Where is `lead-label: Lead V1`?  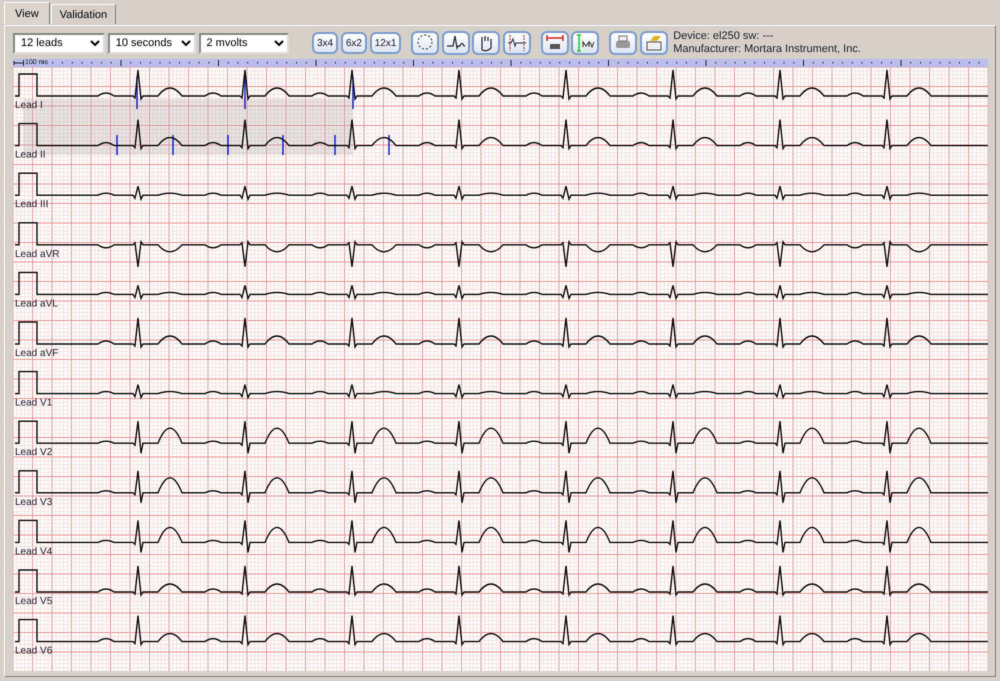 lead-label: Lead V1 is located at coordinates (33, 403).